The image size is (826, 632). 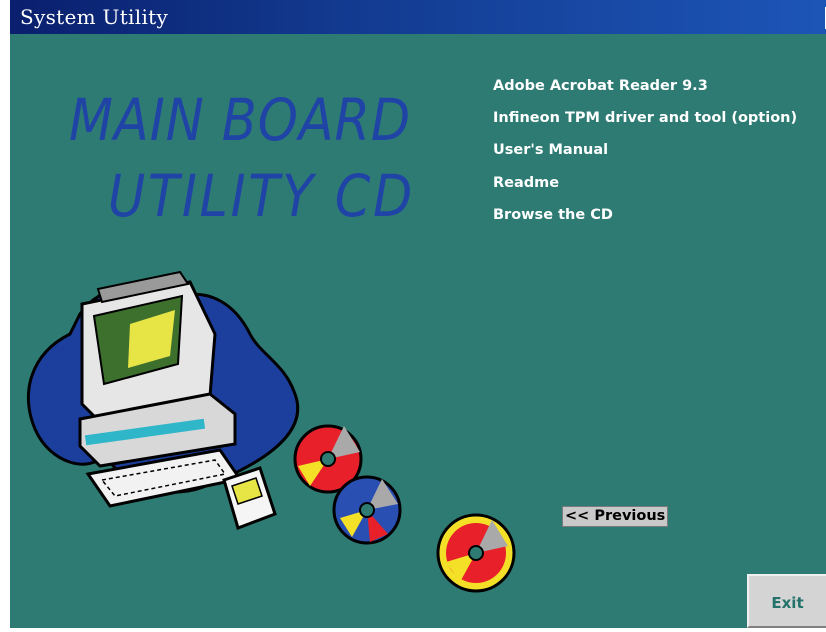 I want to click on yellow-cd-icon, so click(x=476, y=553).